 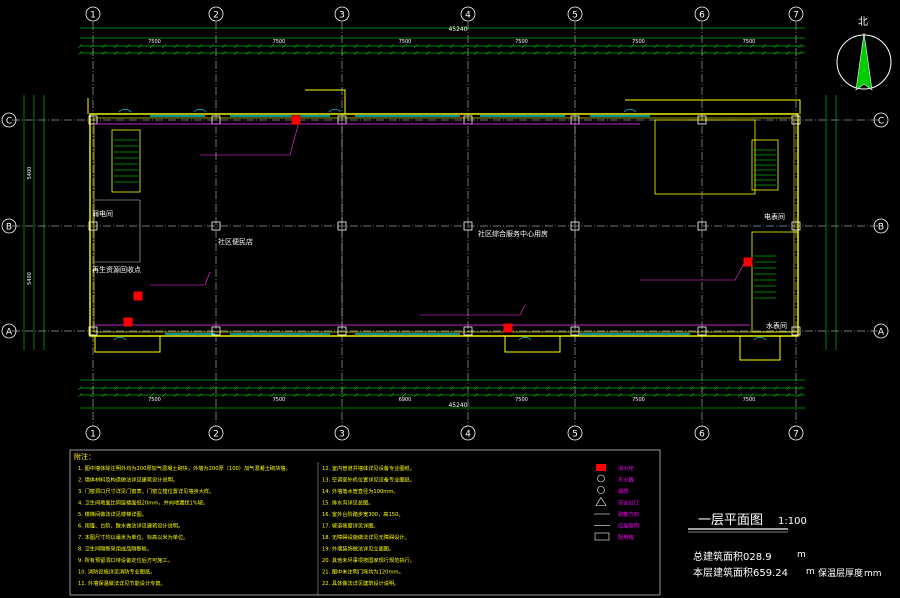 I want to click on north-label: 北, so click(x=863, y=22).